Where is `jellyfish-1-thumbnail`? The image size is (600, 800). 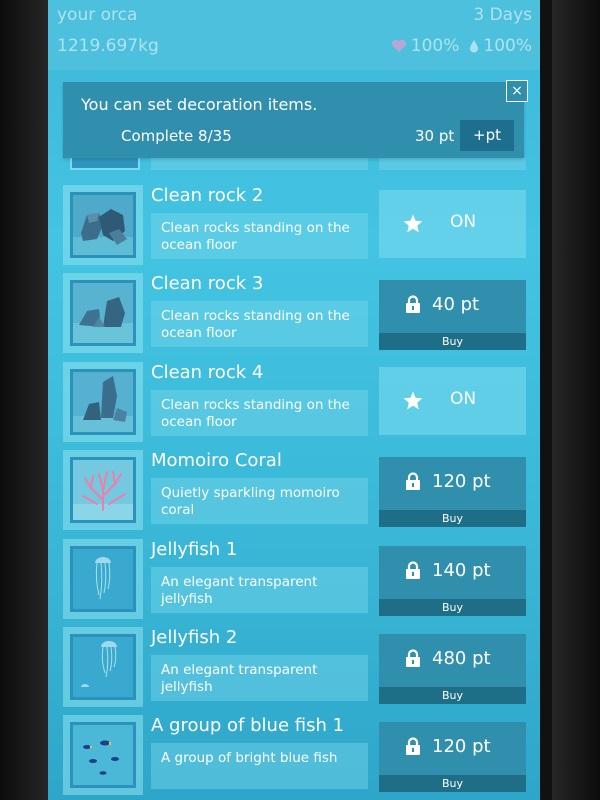 jellyfish-1-thumbnail is located at coordinates (103, 579).